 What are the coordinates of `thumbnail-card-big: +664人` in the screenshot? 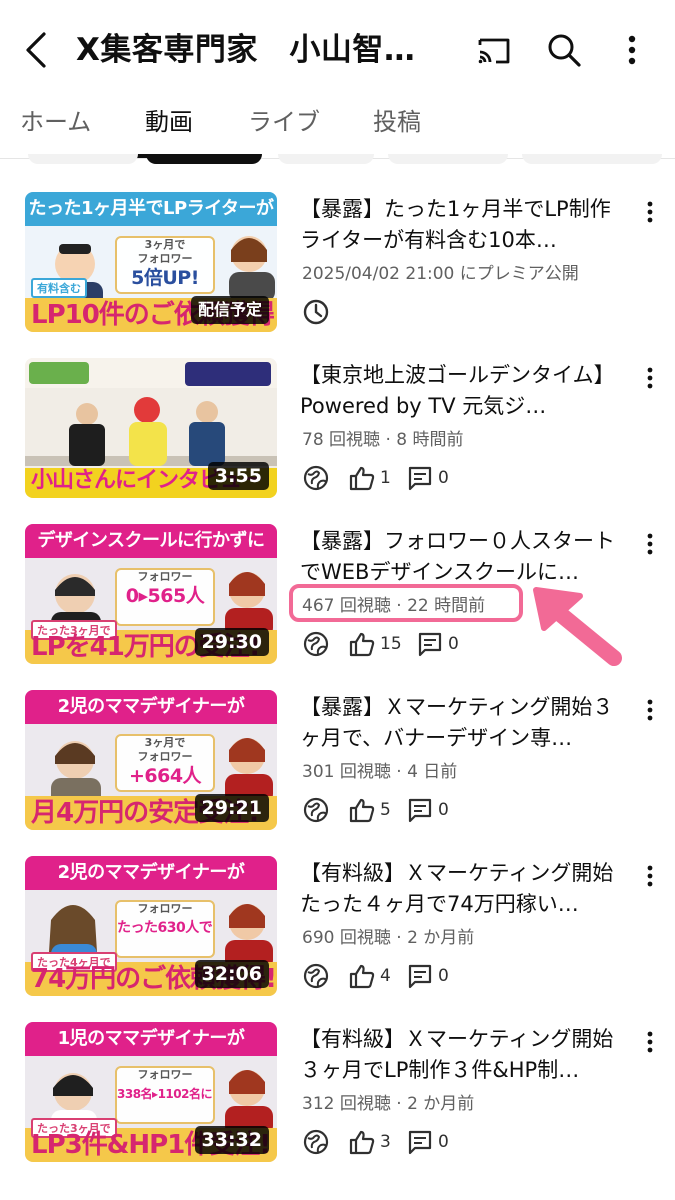 It's located at (165, 776).